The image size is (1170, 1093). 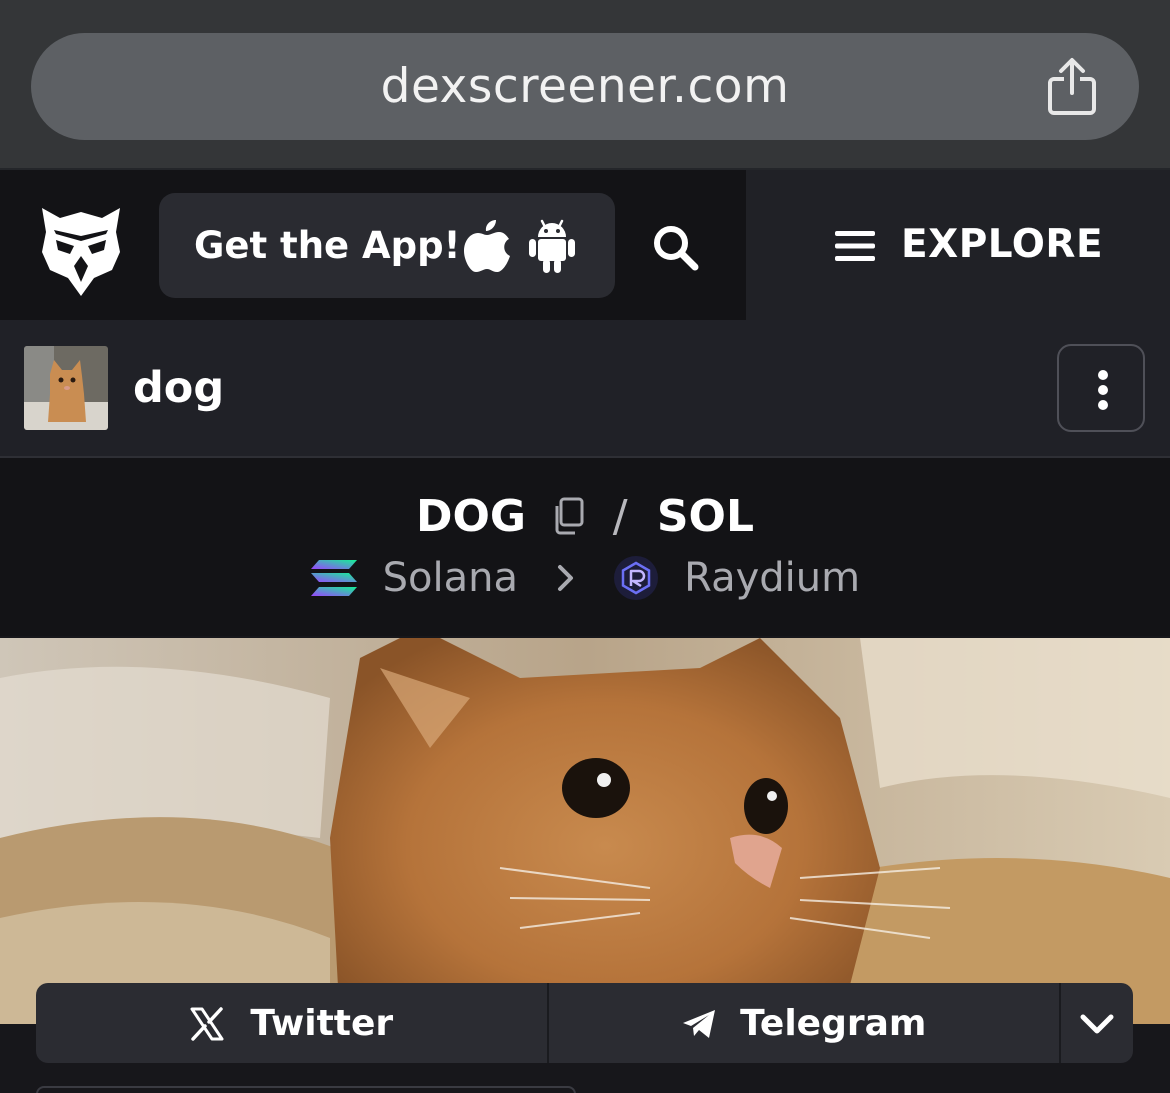 I want to click on hamburger-menu-icon, so click(x=855, y=246).